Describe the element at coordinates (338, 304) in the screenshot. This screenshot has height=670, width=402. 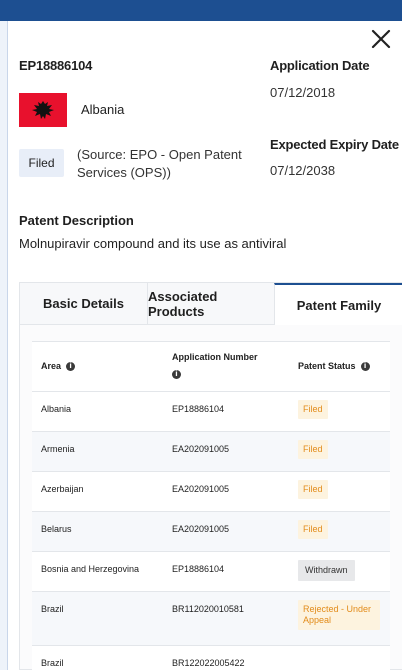
I see `tab-patent-family: Patent Family` at that location.